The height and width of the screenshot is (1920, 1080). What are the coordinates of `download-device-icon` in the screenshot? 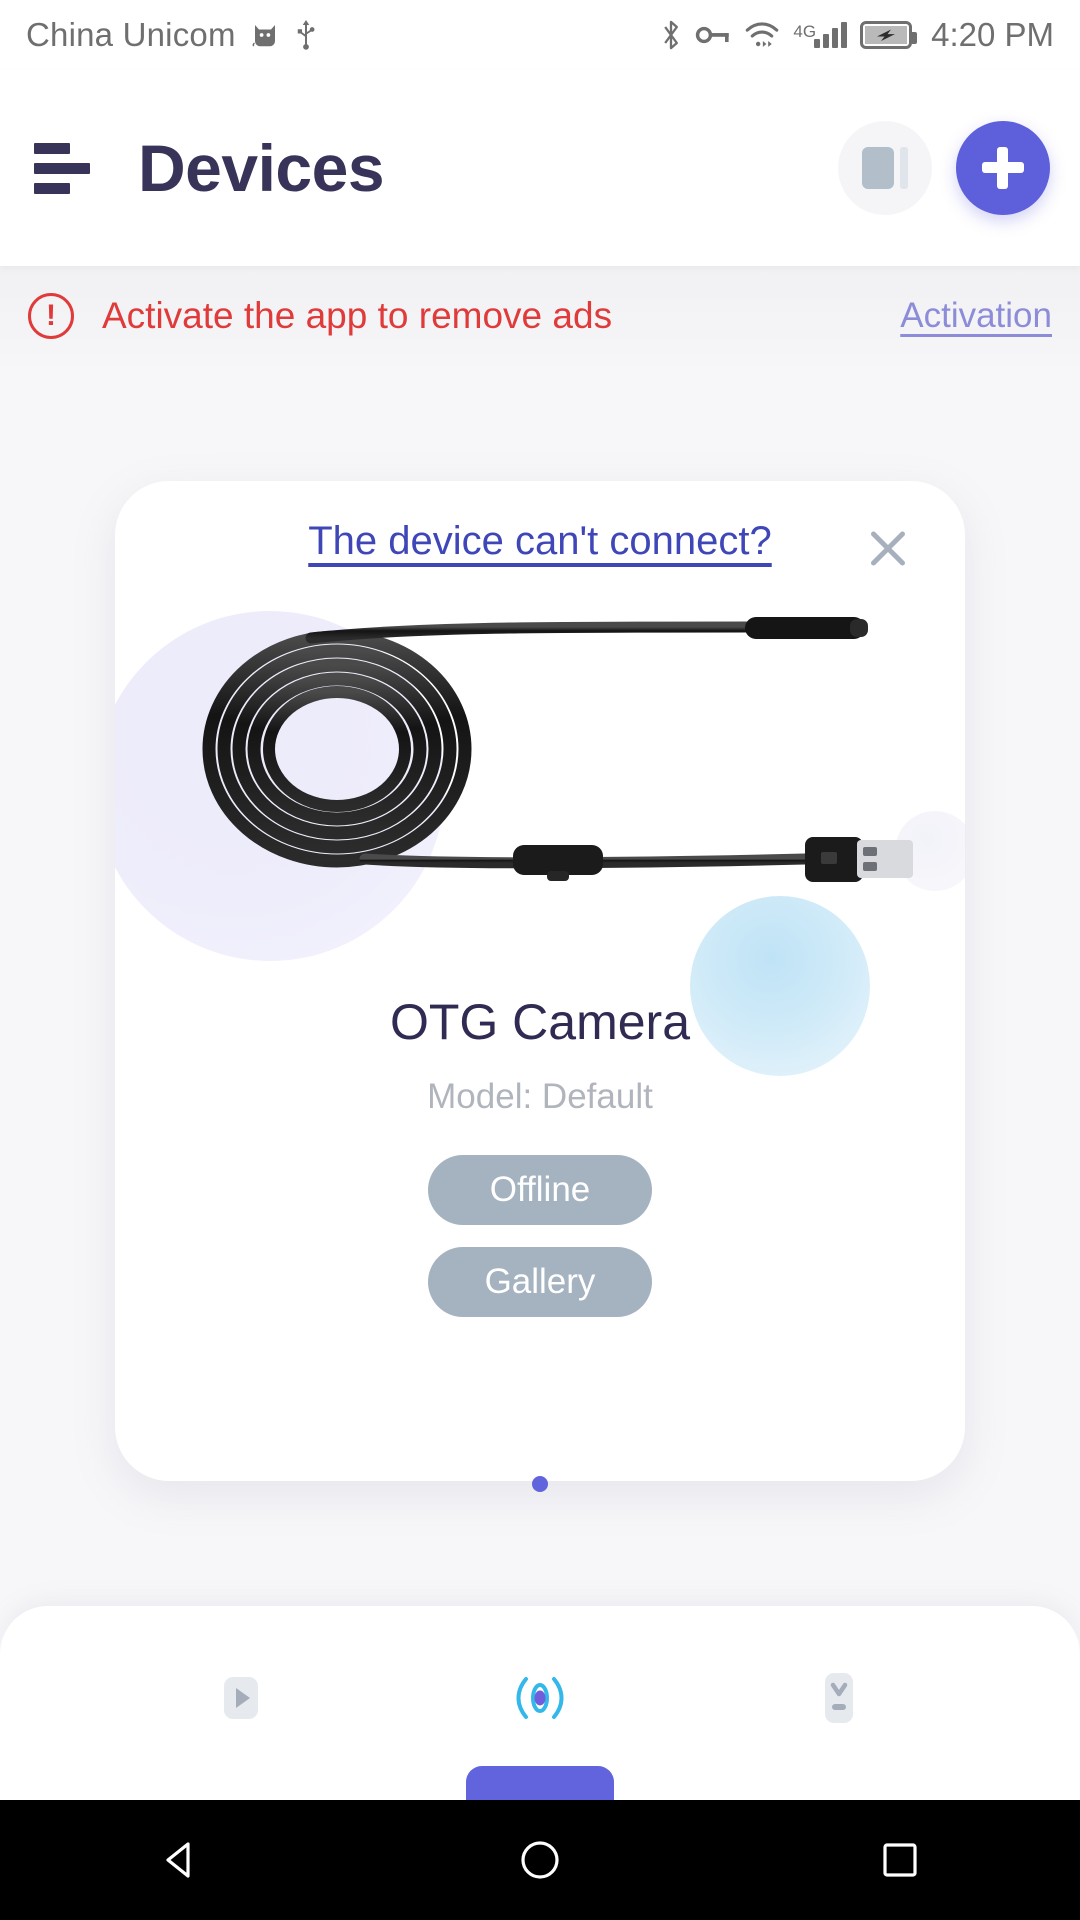 It's located at (838, 1698).